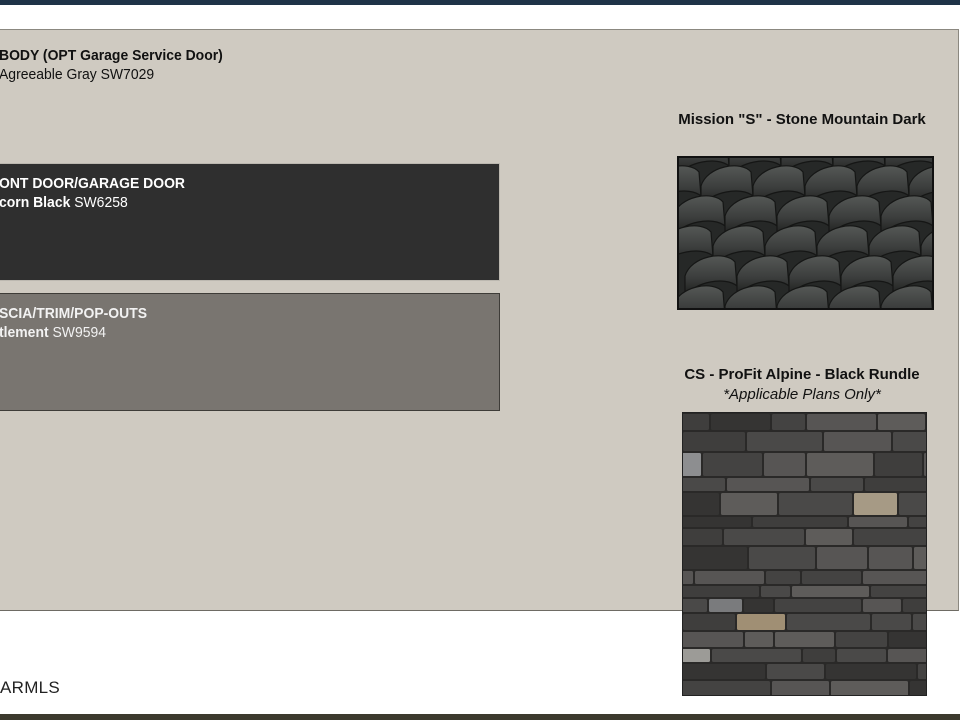 Image resolution: width=960 pixels, height=720 pixels. Describe the element at coordinates (74, 313) in the screenshot. I see `fascia-title: SCIA/TRIM/POP-OUTS` at that location.